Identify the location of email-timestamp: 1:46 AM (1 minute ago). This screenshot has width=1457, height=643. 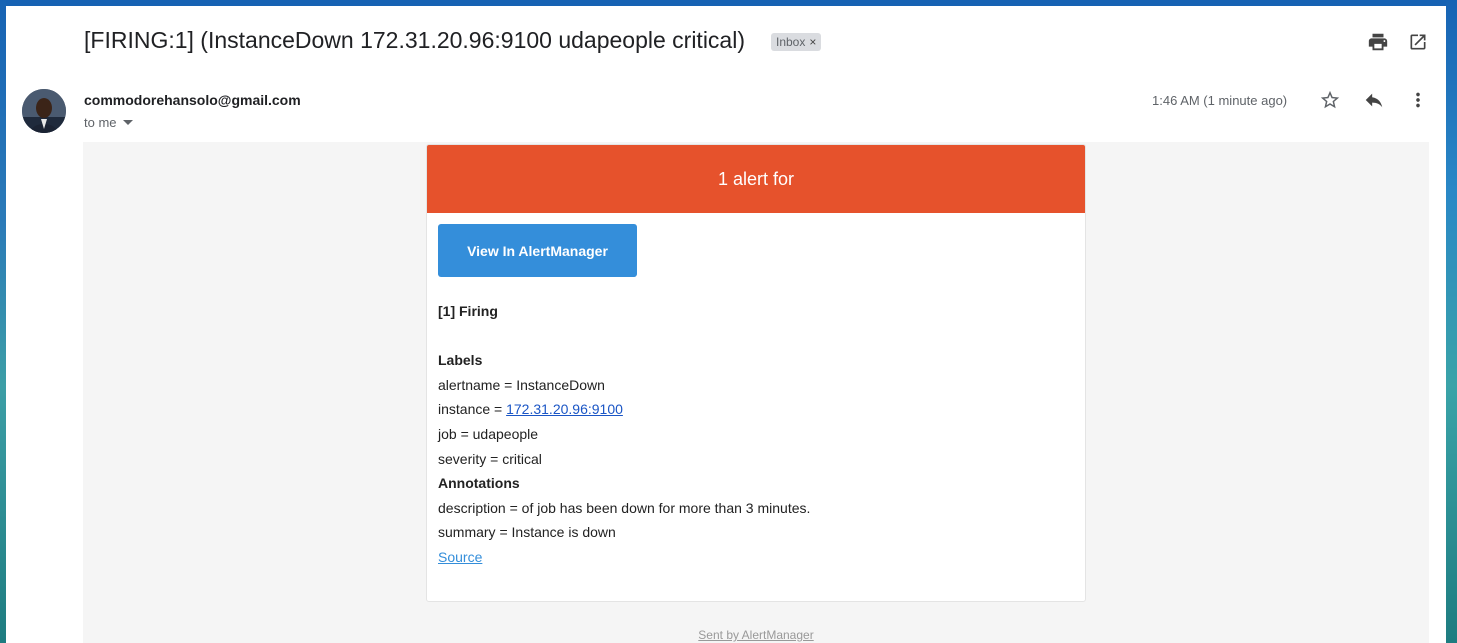
(1220, 100).